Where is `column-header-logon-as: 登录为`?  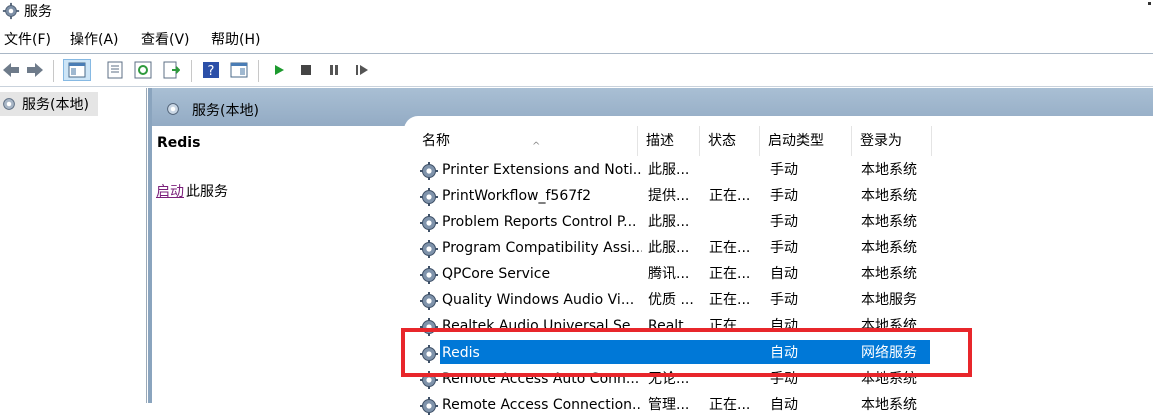
column-header-logon-as: 登录为 is located at coordinates (892, 141).